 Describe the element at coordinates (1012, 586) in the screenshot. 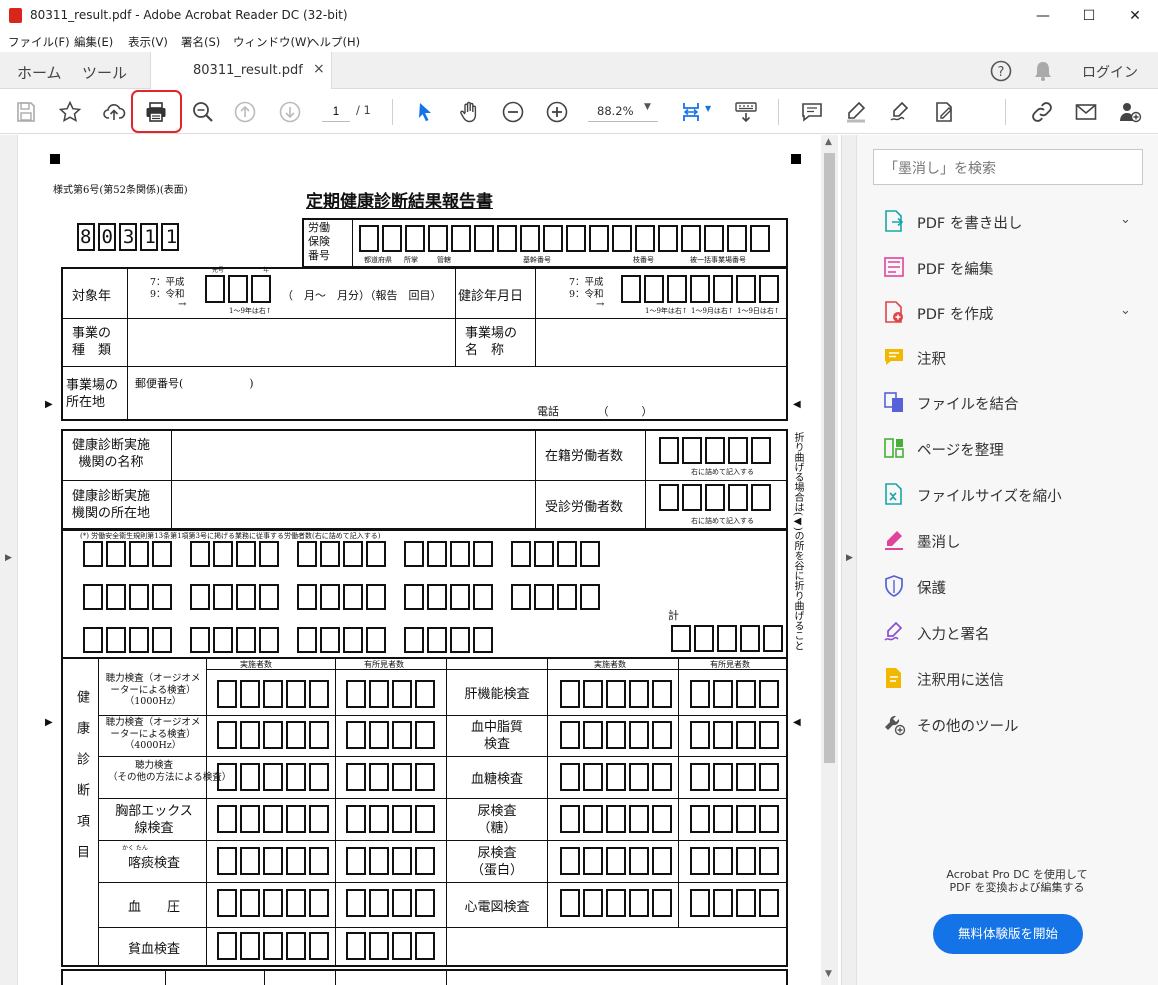

I see `tool-item: 保護` at that location.